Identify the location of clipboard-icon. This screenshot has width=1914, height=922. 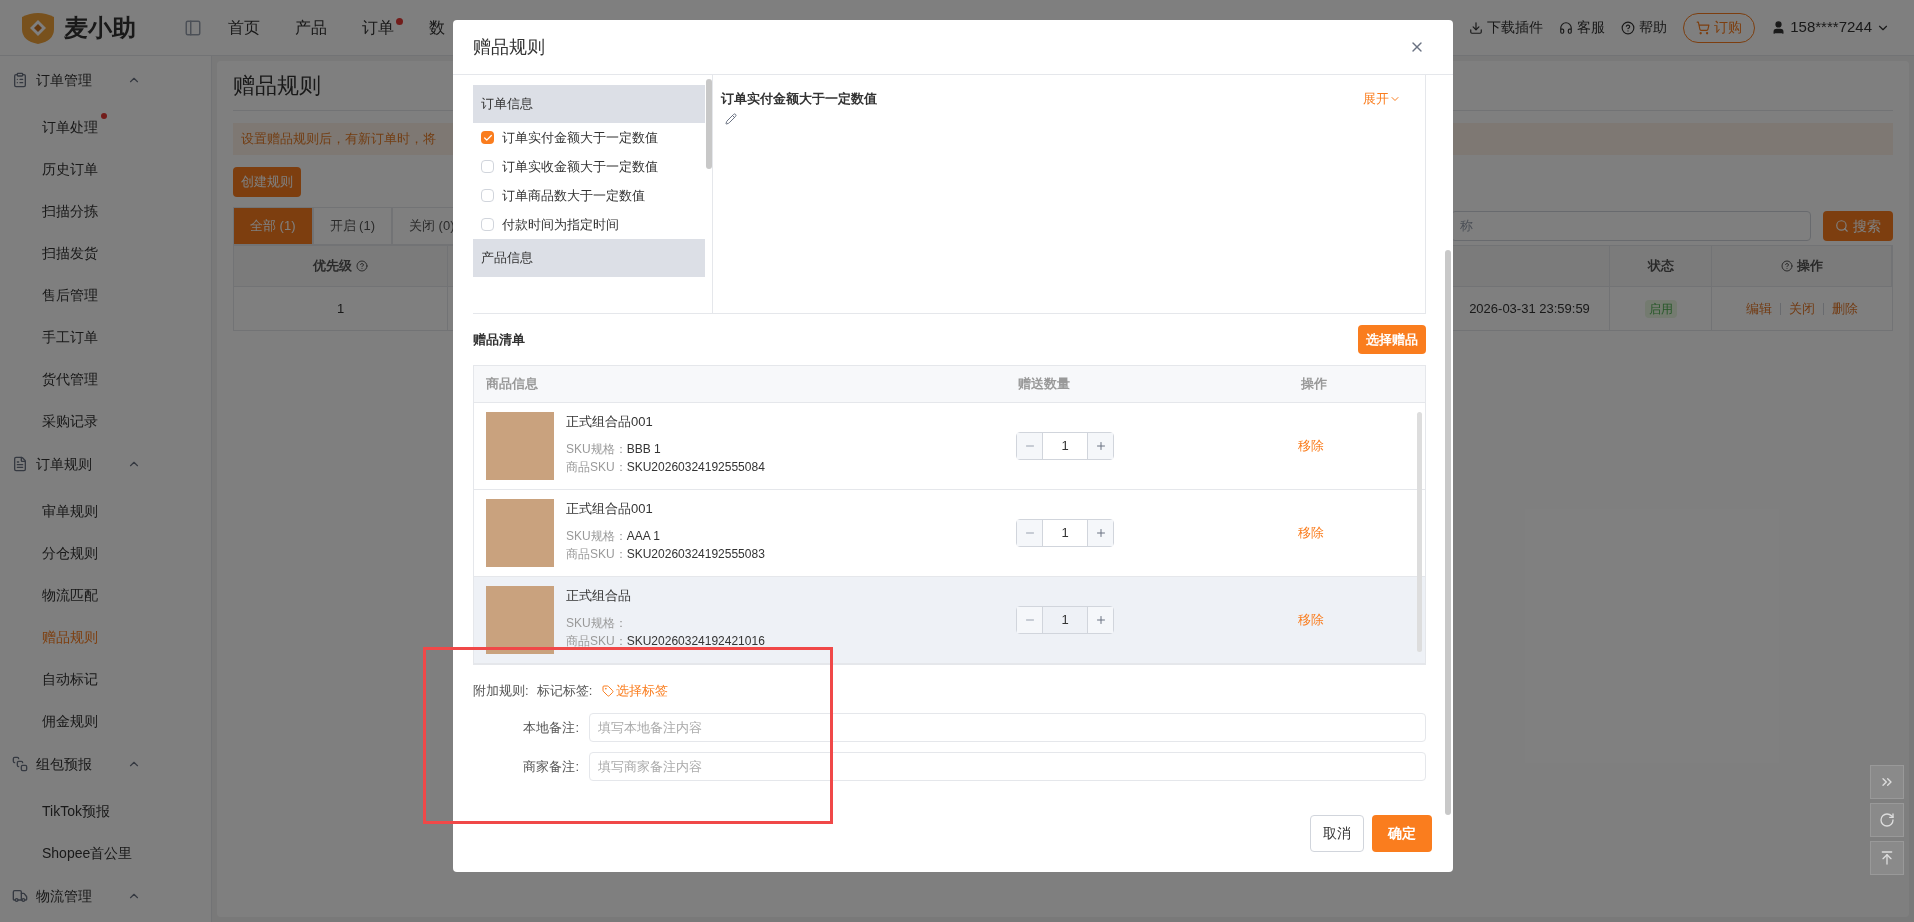
(20, 80).